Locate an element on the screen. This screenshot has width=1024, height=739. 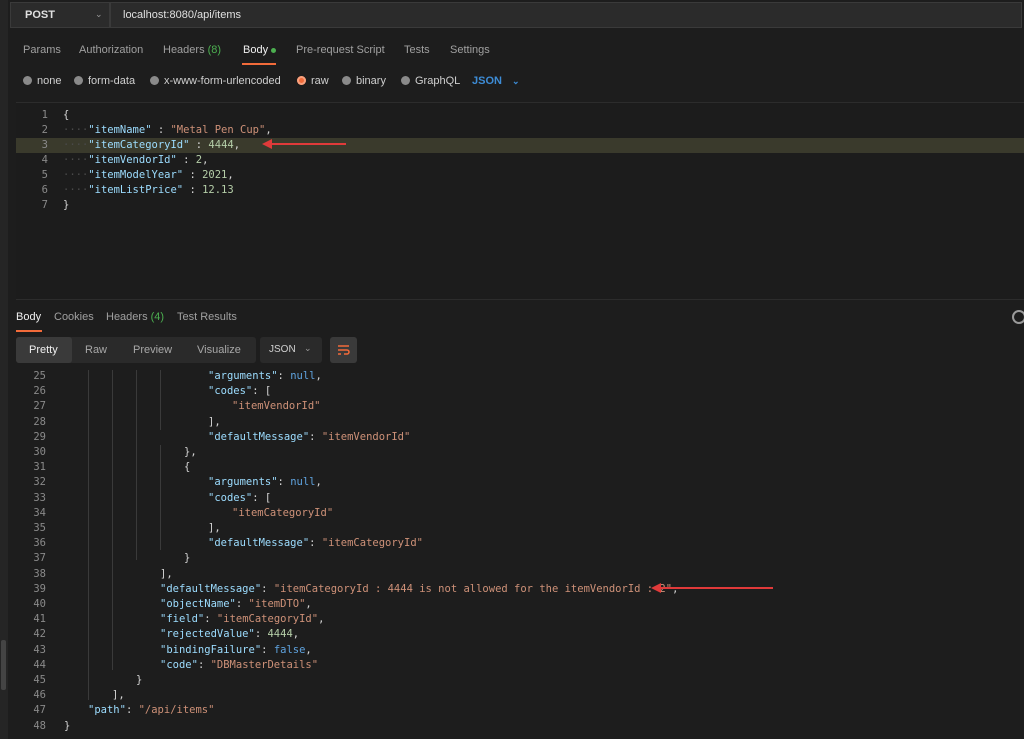
chevron-down-icon: ⌄ is located at coordinates (515, 81).